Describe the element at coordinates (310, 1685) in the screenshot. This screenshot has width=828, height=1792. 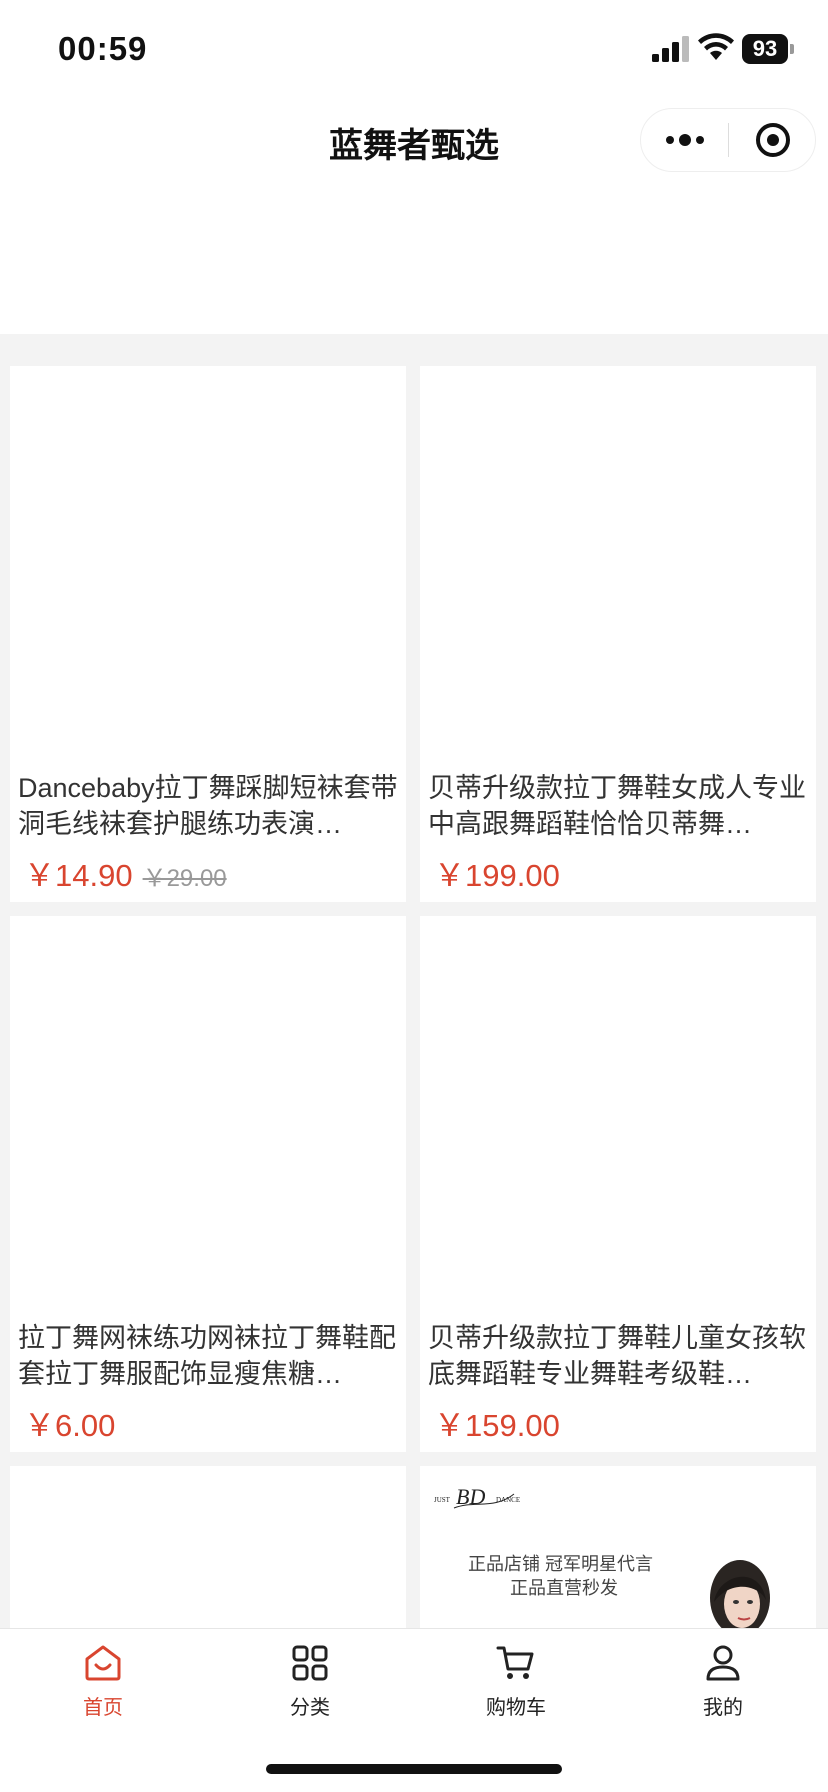
I see `tab-category: 分类` at that location.